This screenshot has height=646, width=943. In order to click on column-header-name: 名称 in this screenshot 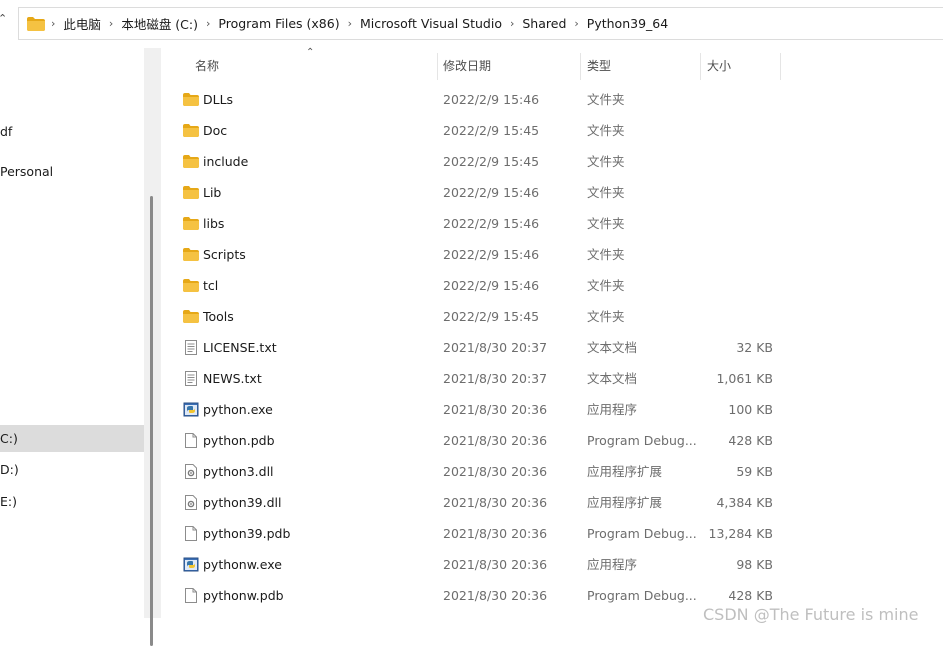, I will do `click(207, 66)`.